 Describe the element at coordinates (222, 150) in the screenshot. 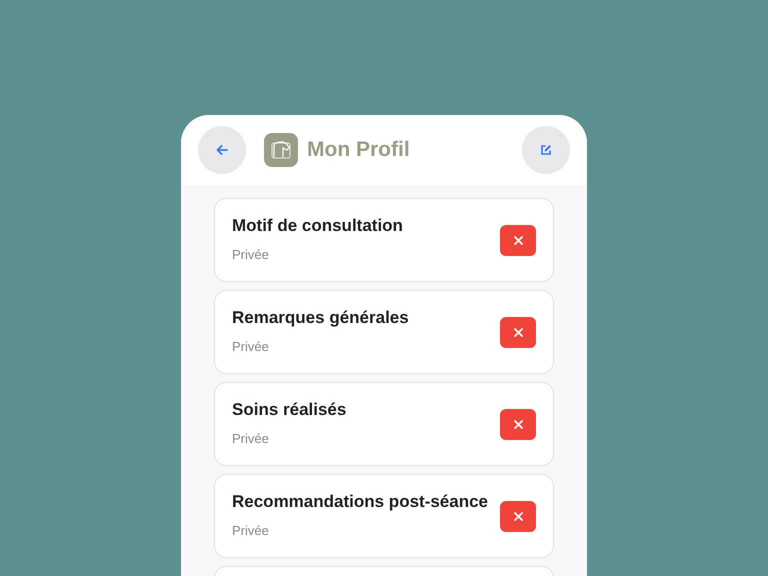

I see `arrow-left-icon` at that location.